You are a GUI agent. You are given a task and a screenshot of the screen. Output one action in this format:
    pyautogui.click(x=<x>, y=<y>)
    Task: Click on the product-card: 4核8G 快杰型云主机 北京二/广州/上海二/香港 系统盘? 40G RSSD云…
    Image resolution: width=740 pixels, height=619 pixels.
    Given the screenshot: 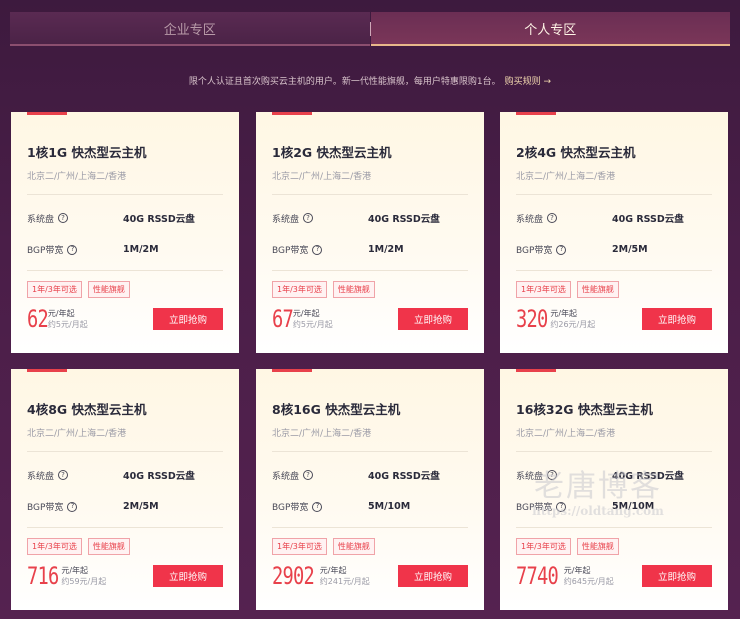 What is the action you would take?
    pyautogui.click(x=125, y=489)
    